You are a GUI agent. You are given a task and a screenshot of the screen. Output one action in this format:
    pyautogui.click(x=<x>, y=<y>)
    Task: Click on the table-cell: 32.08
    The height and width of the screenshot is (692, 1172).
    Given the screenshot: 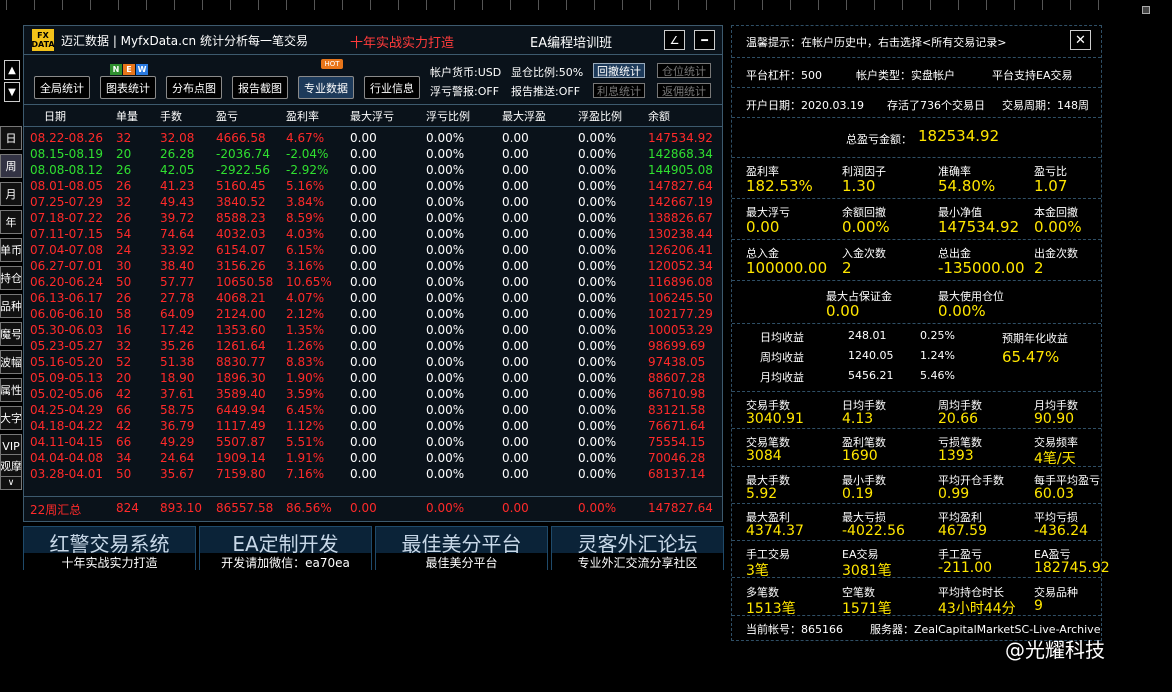 What is the action you would take?
    pyautogui.click(x=177, y=138)
    